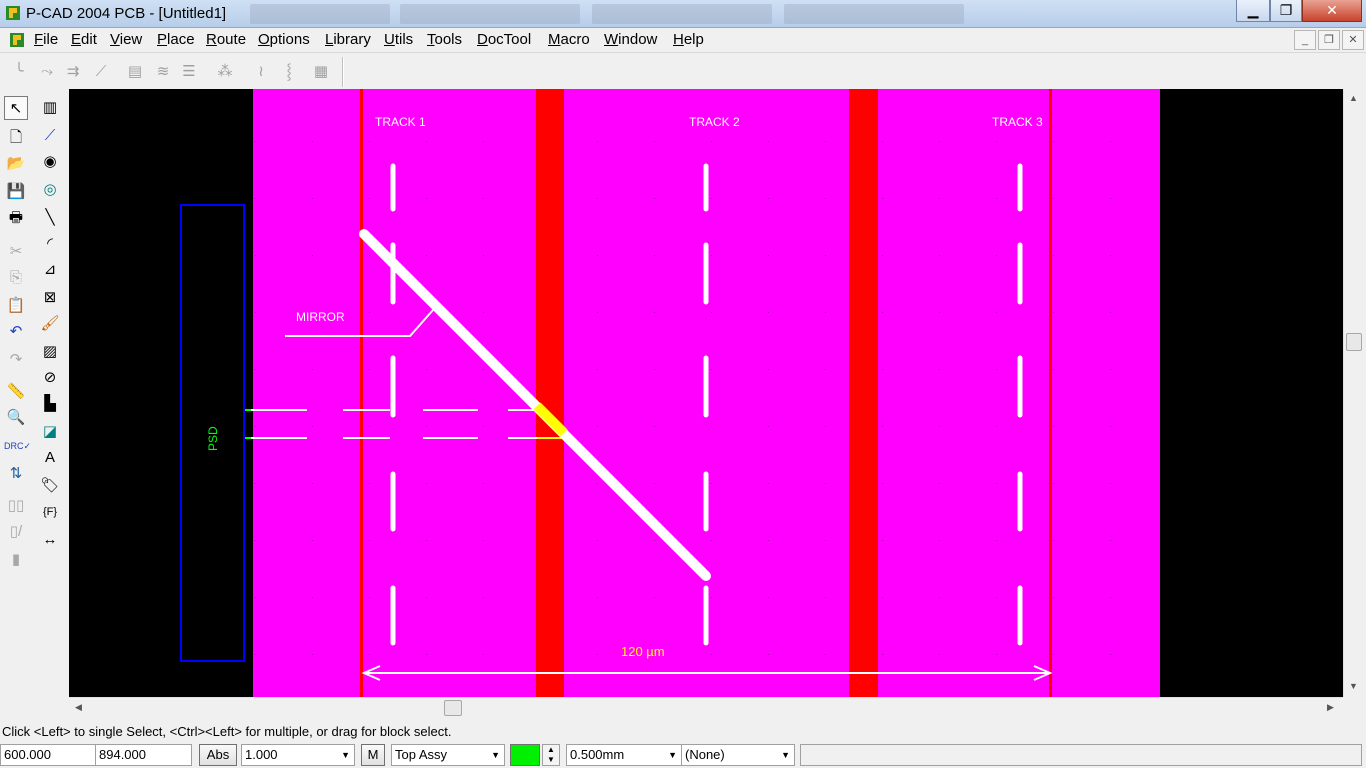 The image size is (1366, 768). What do you see at coordinates (320, 317) in the screenshot?
I see `mirror-label: MIRROR` at bounding box center [320, 317].